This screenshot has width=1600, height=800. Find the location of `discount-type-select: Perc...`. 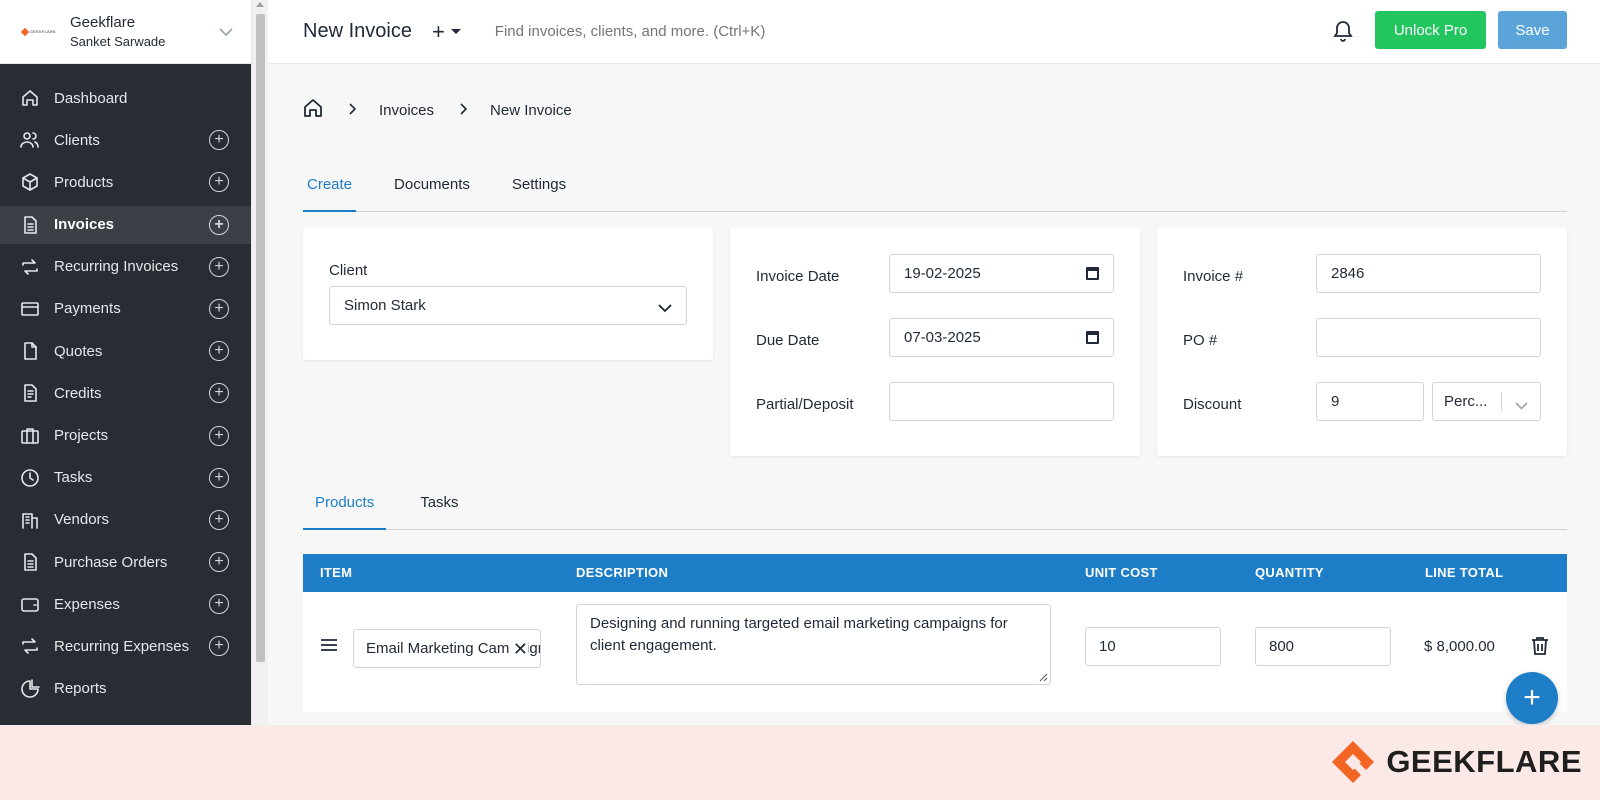

discount-type-select: Perc... is located at coordinates (1486, 401).